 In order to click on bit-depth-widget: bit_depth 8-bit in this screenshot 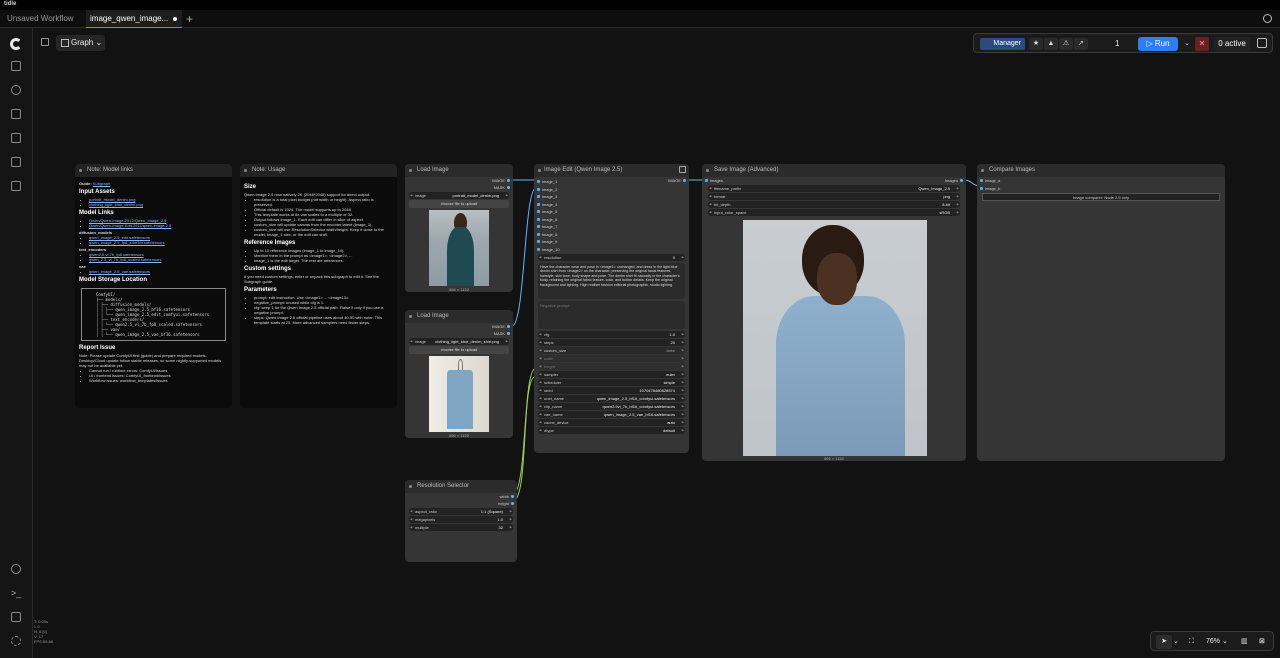, I will do `click(834, 204)`.